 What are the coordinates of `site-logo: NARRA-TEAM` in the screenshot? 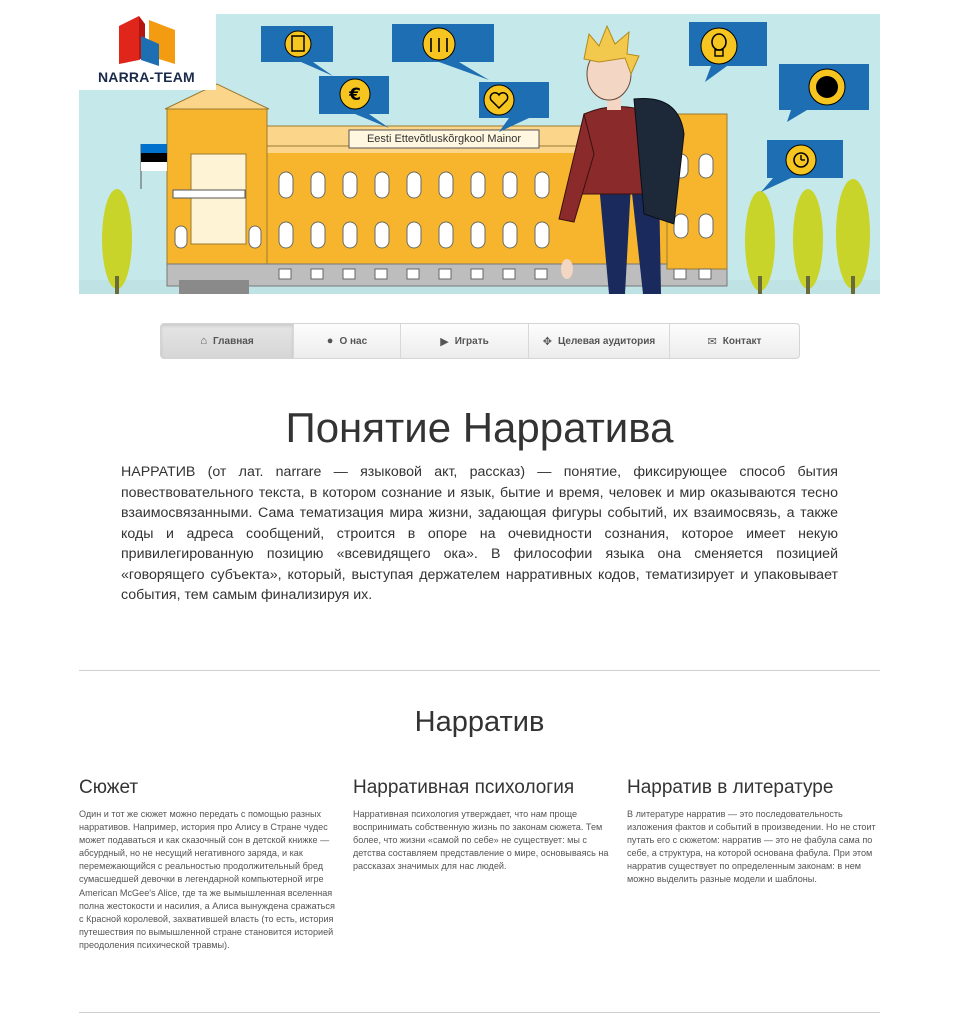 It's located at (147, 52).